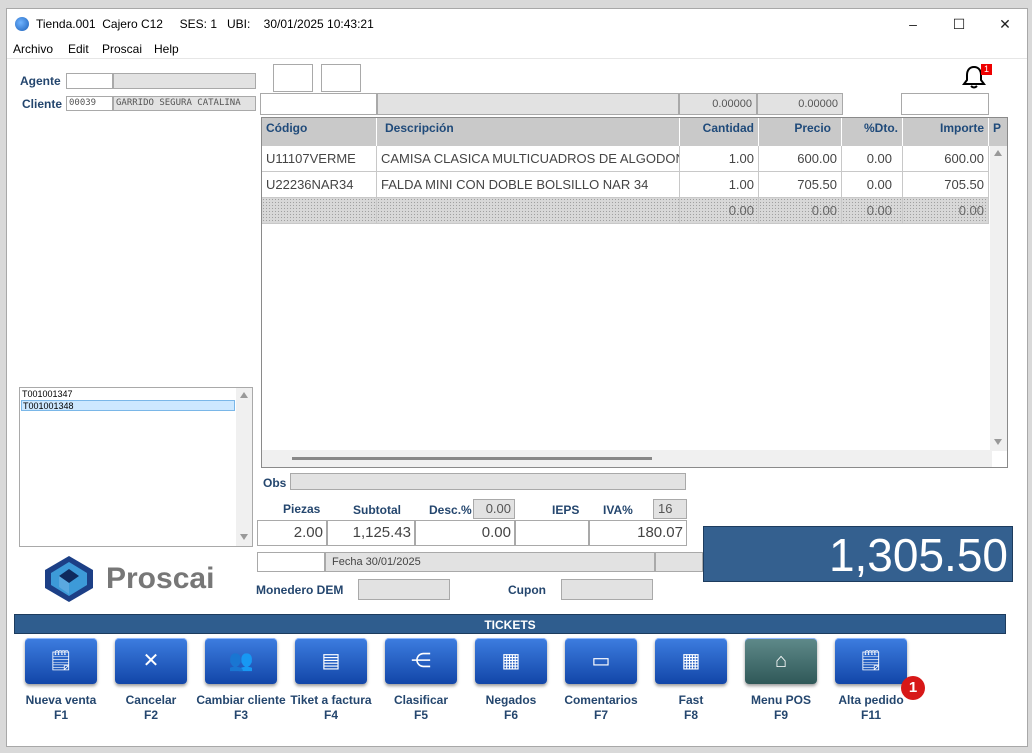 The height and width of the screenshot is (753, 1032). What do you see at coordinates (78, 49) in the screenshot?
I see `menu-edit: Edit` at bounding box center [78, 49].